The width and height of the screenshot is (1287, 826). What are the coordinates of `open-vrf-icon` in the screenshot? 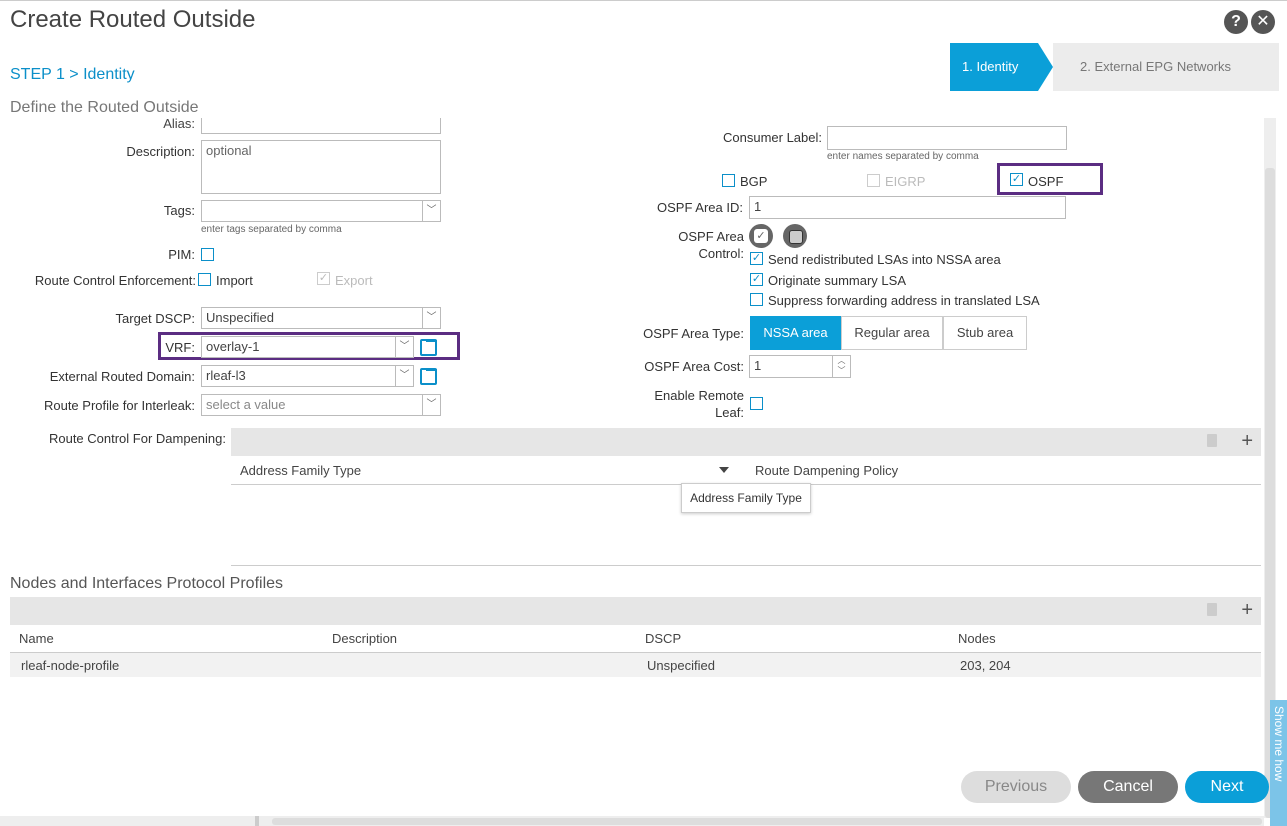 It's located at (428, 347).